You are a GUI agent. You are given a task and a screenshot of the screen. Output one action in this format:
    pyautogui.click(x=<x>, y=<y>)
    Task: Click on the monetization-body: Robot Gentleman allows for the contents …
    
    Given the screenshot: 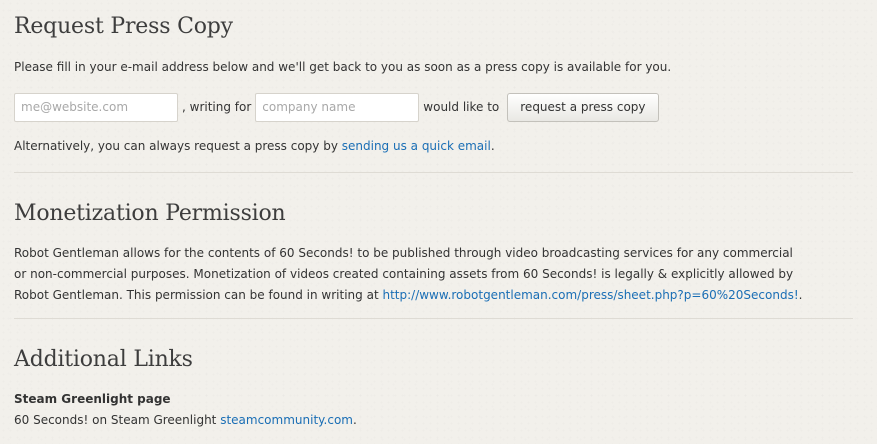 What is the action you would take?
    pyautogui.click(x=409, y=274)
    